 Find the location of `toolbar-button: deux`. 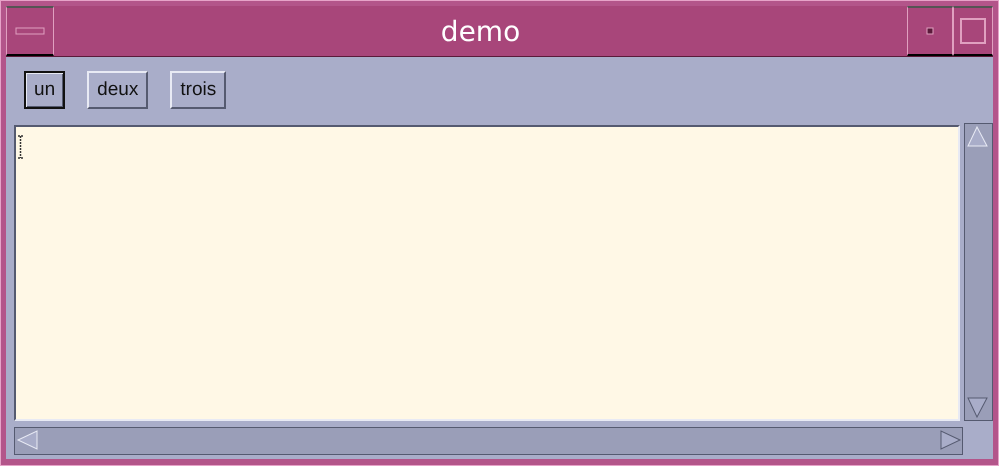

toolbar-button: deux is located at coordinates (117, 90).